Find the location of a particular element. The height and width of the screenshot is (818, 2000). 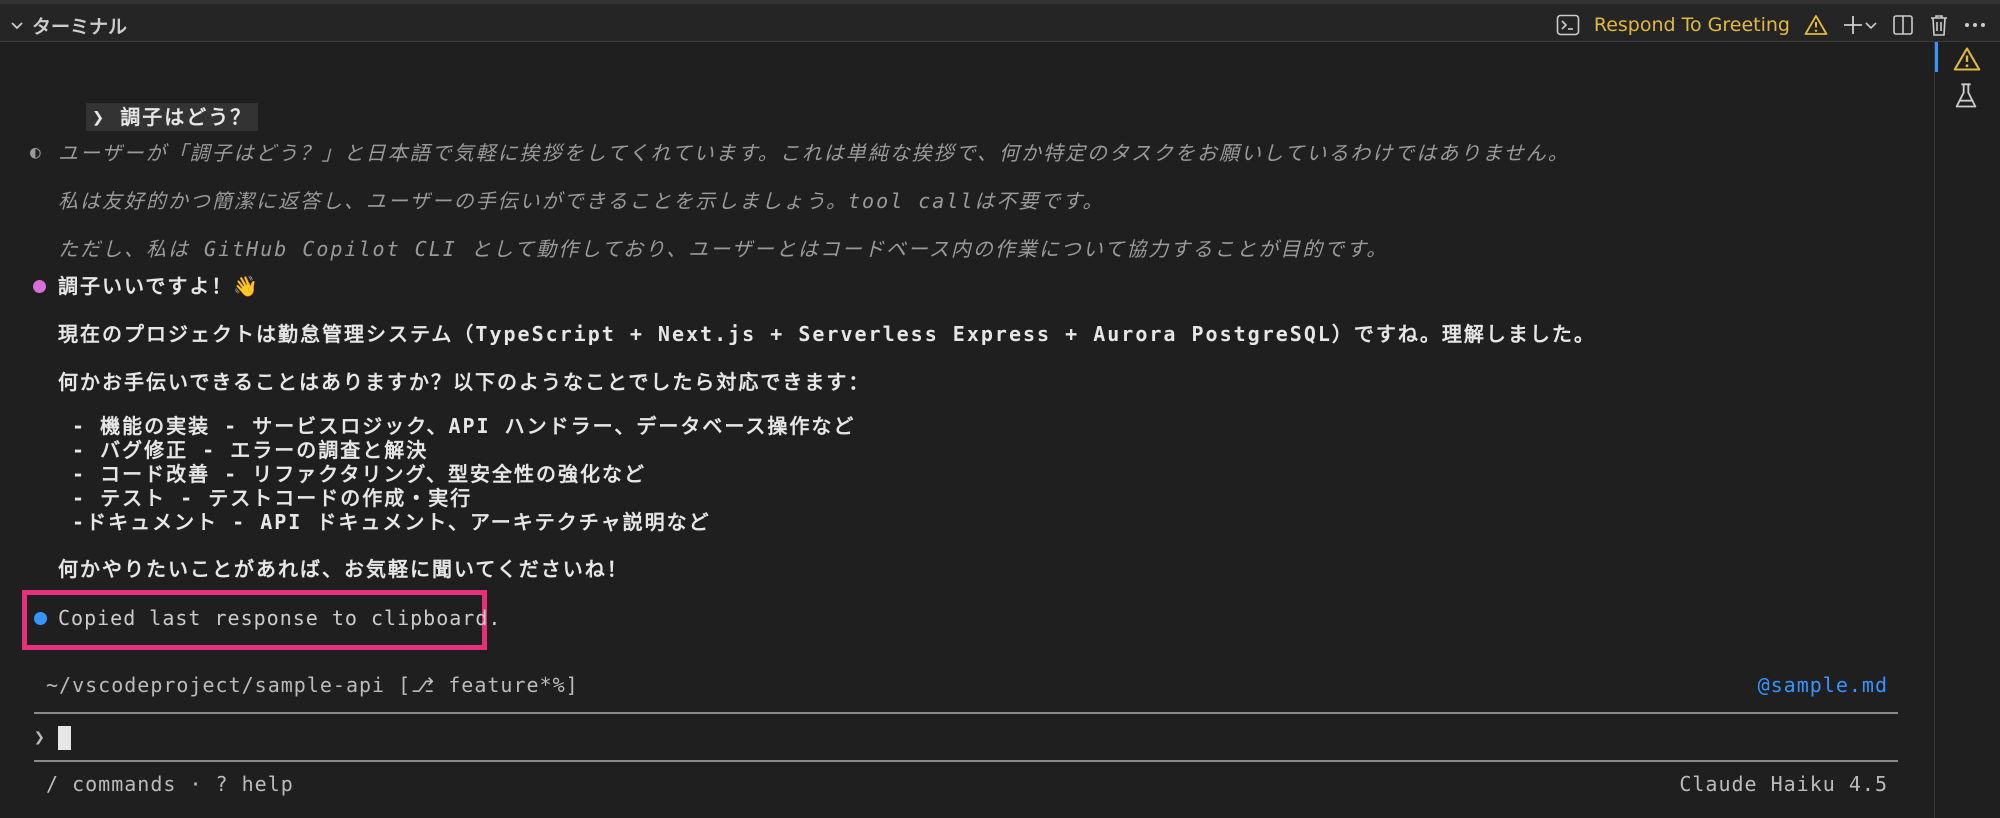

terminal-icon is located at coordinates (1568, 25).